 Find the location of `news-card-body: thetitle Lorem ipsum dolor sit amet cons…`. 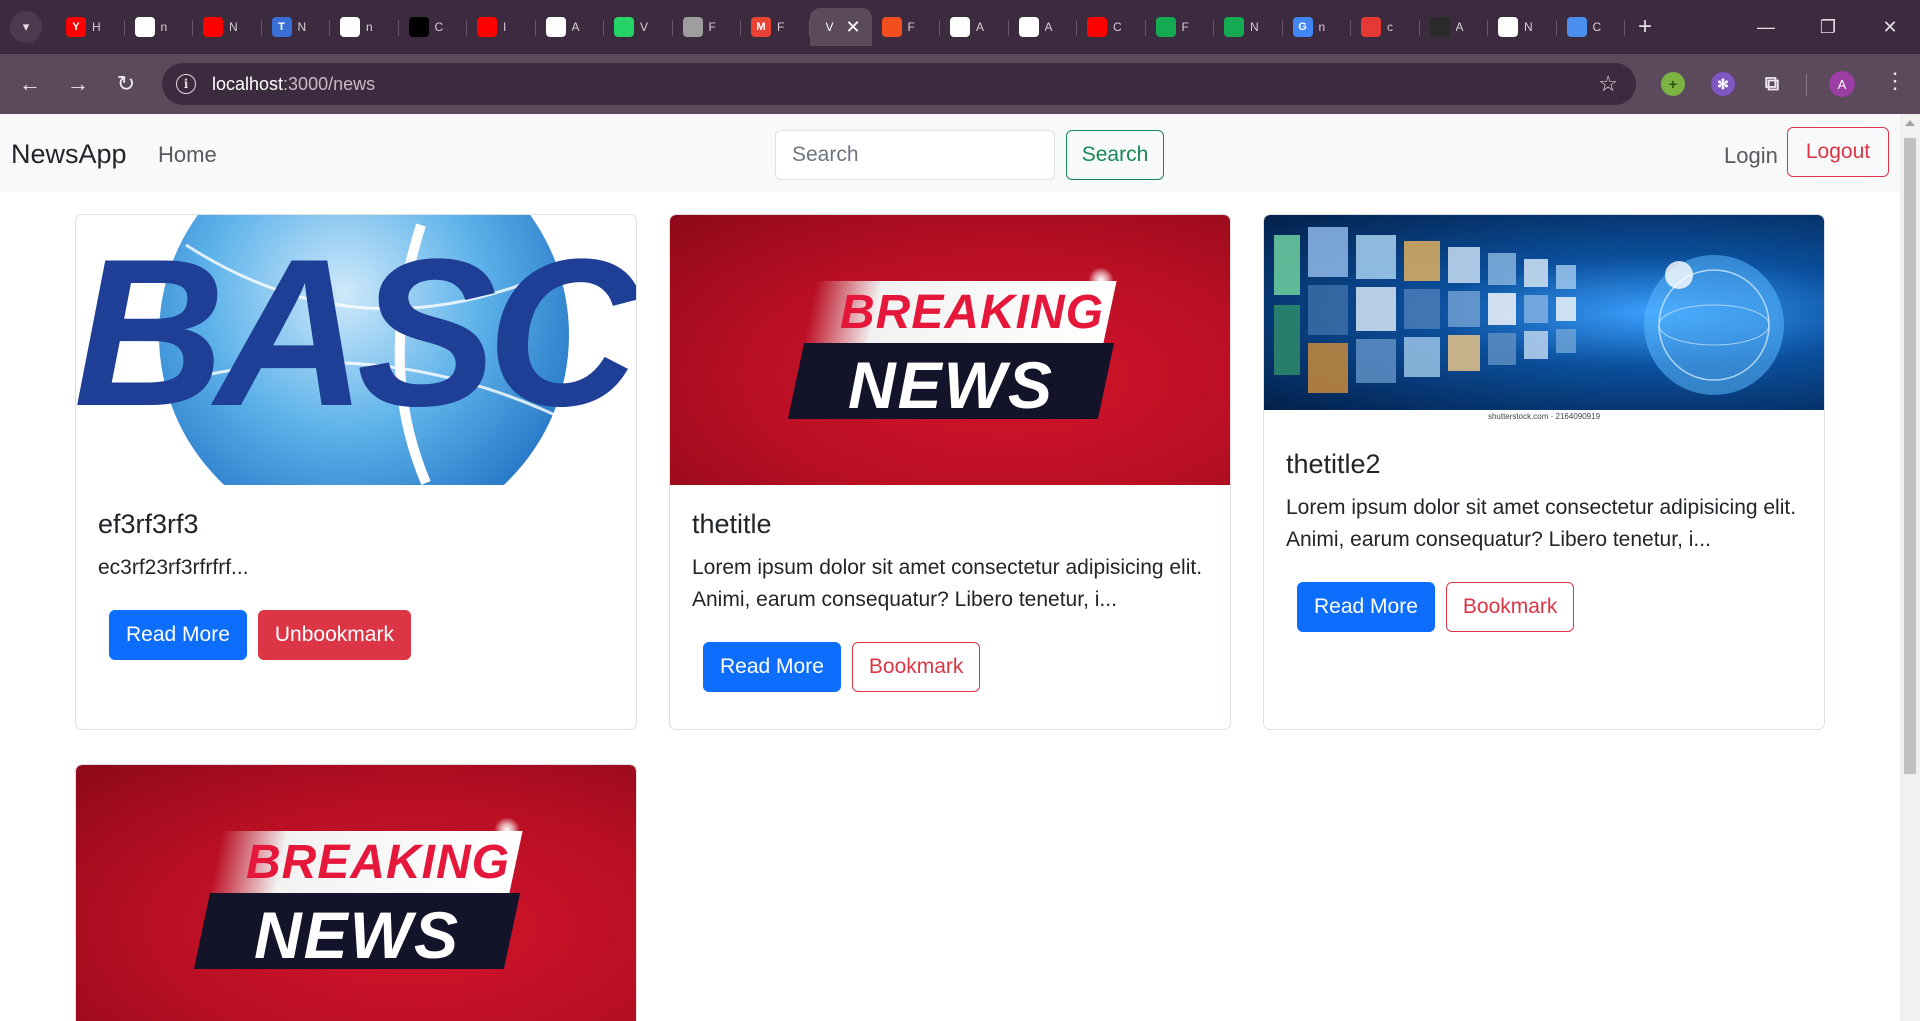

news-card-body: thetitle Lorem ipsum dolor sit amet cons… is located at coordinates (950, 600).